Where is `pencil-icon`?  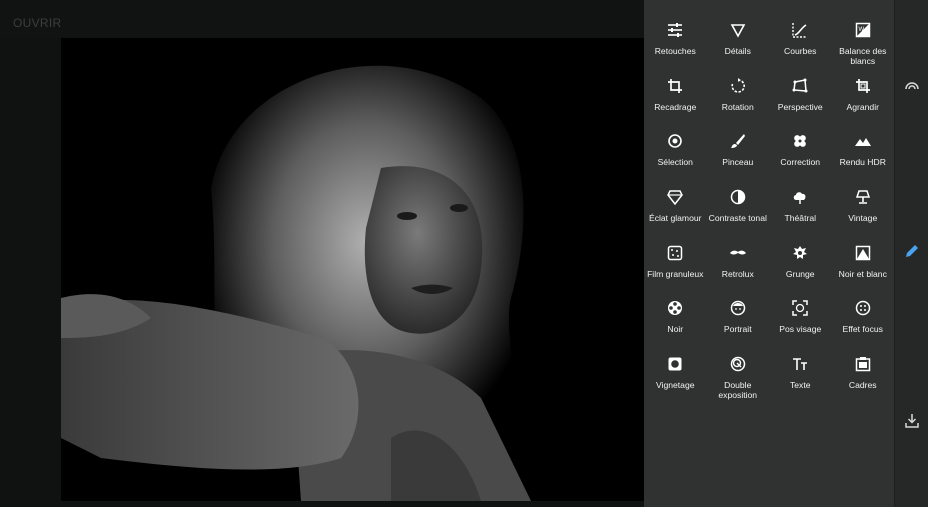 pencil-icon is located at coordinates (912, 253).